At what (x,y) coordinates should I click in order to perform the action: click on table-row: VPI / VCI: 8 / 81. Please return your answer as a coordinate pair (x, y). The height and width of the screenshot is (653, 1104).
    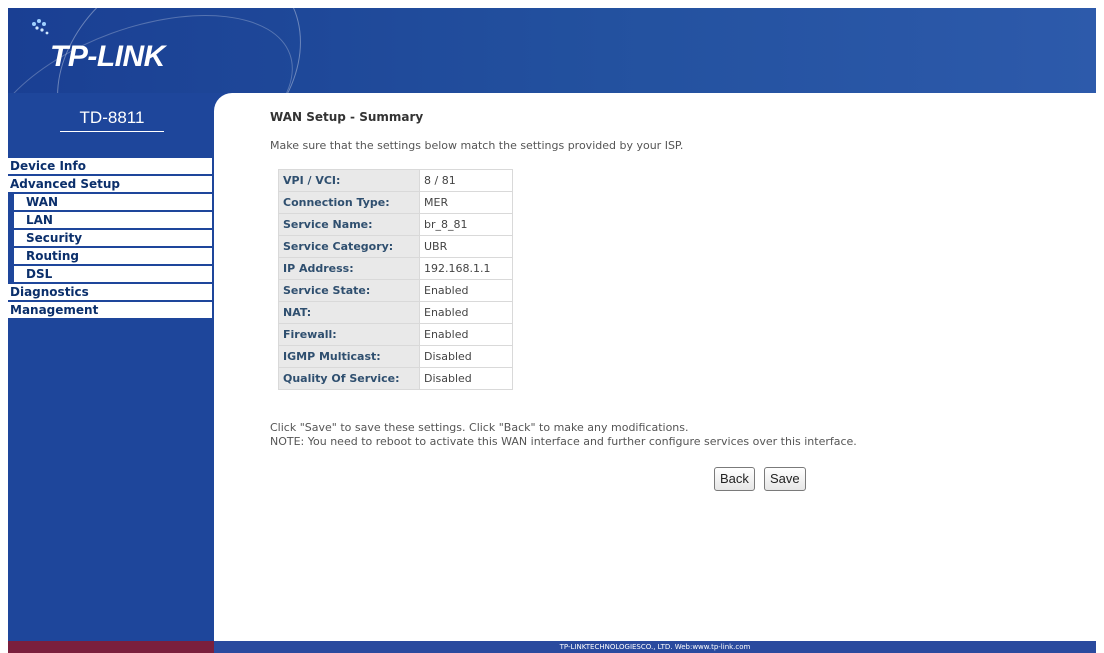
    Looking at the image, I should click on (395, 180).